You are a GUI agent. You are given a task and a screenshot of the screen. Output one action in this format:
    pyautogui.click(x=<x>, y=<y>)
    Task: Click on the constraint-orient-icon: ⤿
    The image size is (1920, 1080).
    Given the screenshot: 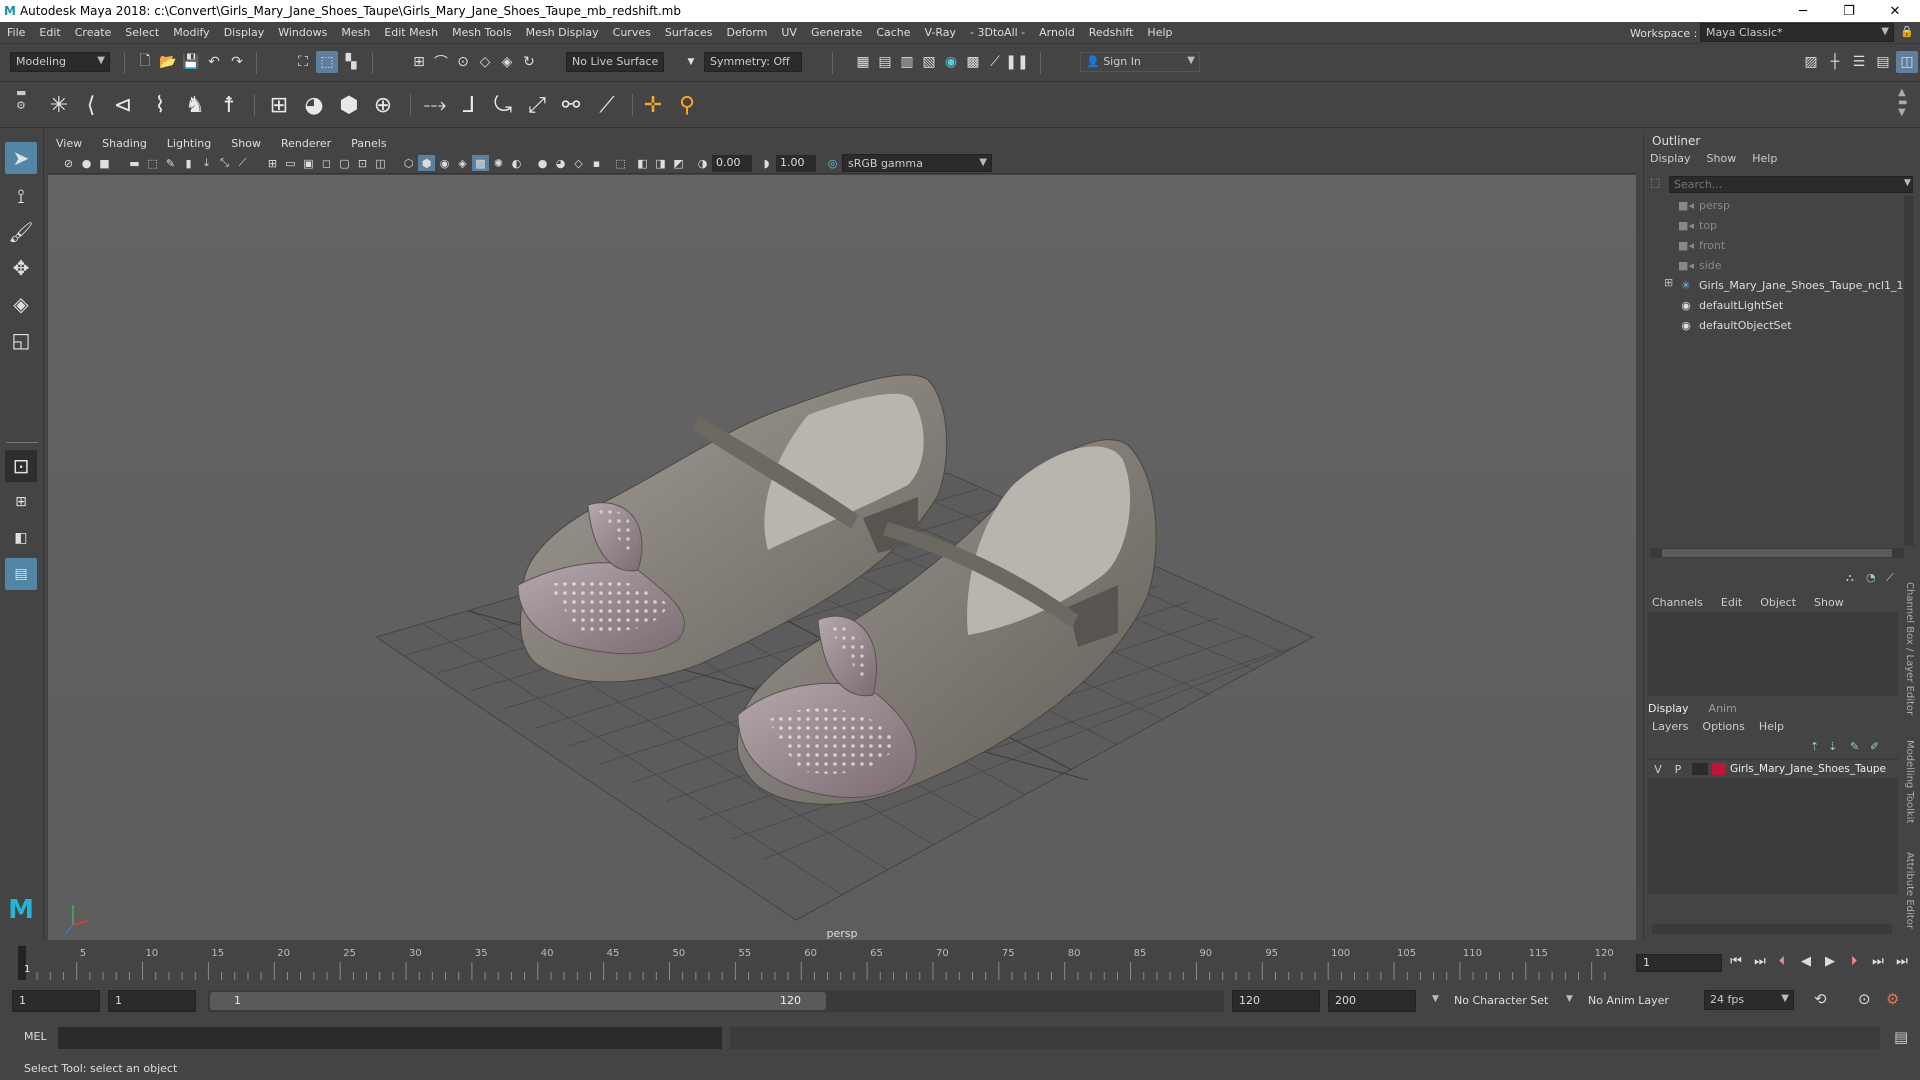 What is the action you would take?
    pyautogui.click(x=503, y=105)
    